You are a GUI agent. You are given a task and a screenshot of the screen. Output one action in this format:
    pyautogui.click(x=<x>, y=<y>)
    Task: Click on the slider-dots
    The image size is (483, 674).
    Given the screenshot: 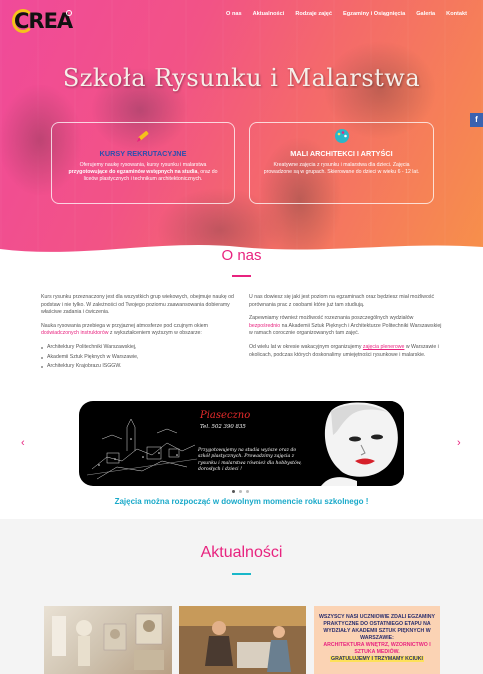 What is the action you would take?
    pyautogui.click(x=240, y=491)
    